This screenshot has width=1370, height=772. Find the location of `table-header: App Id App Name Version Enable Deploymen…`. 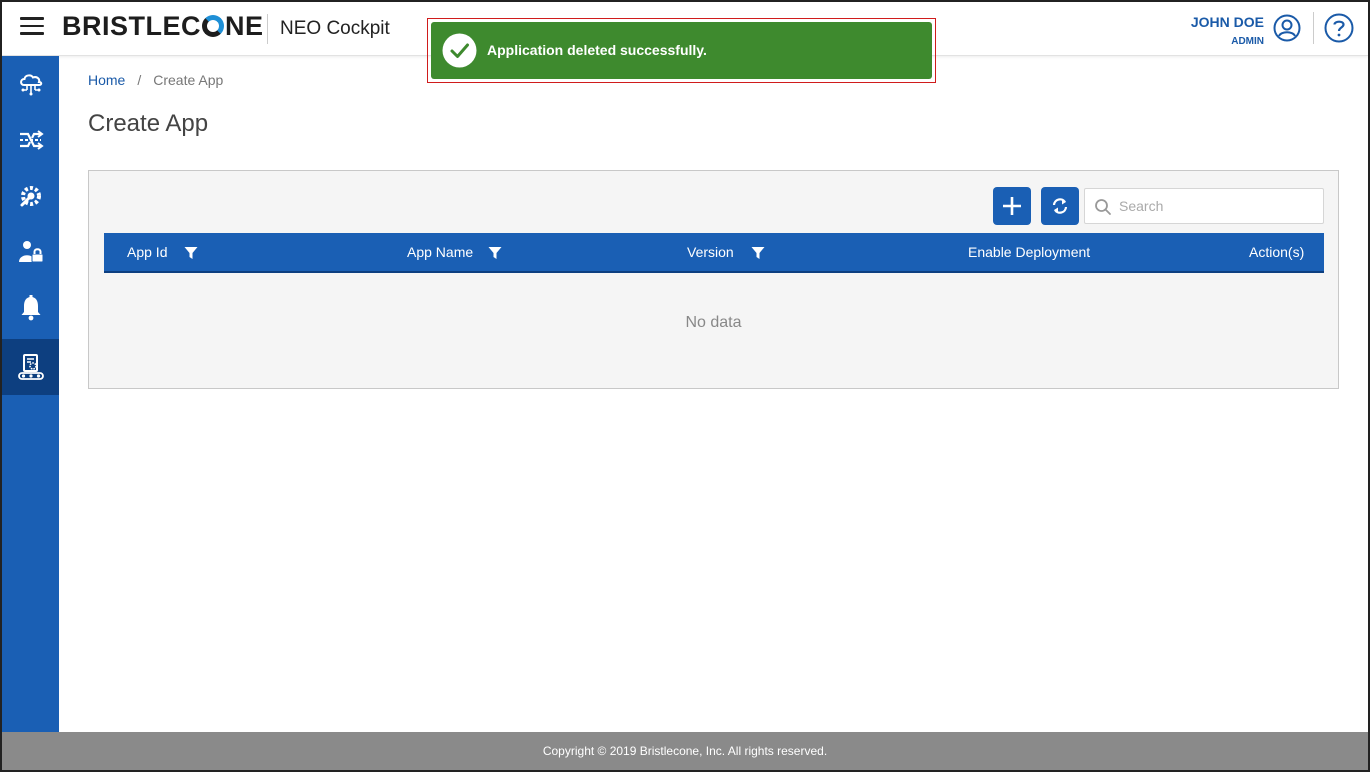

table-header: App Id App Name Version Enable Deploymen… is located at coordinates (714, 253).